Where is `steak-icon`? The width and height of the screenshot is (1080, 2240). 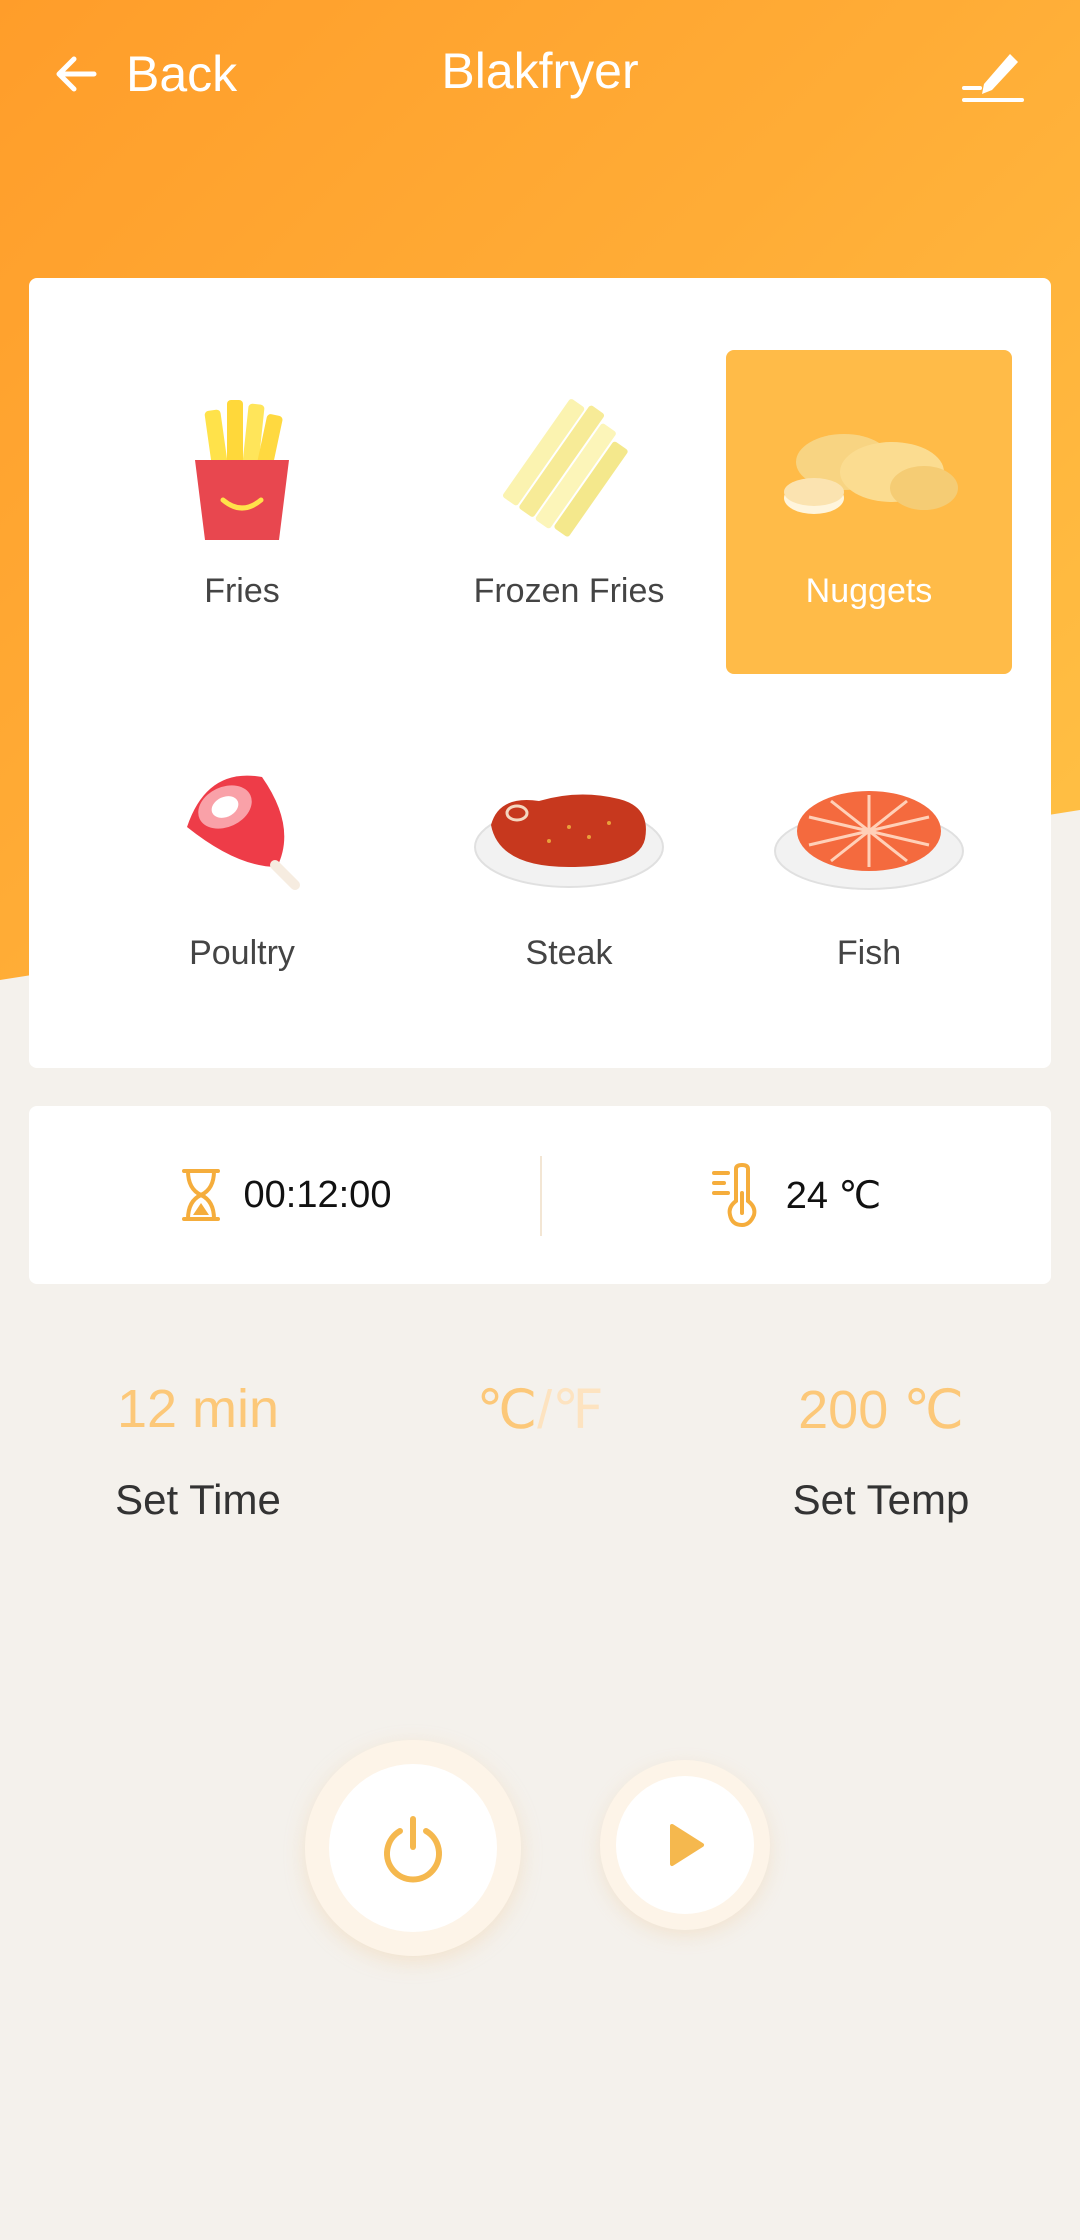
steak-icon is located at coordinates (569, 832).